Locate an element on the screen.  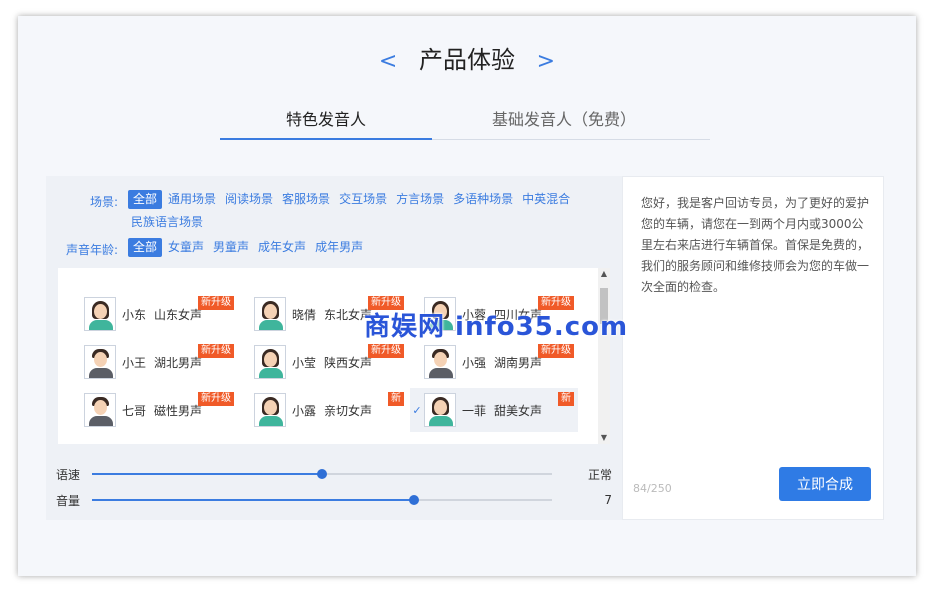
age-chip: 男童声 is located at coordinates (231, 247).